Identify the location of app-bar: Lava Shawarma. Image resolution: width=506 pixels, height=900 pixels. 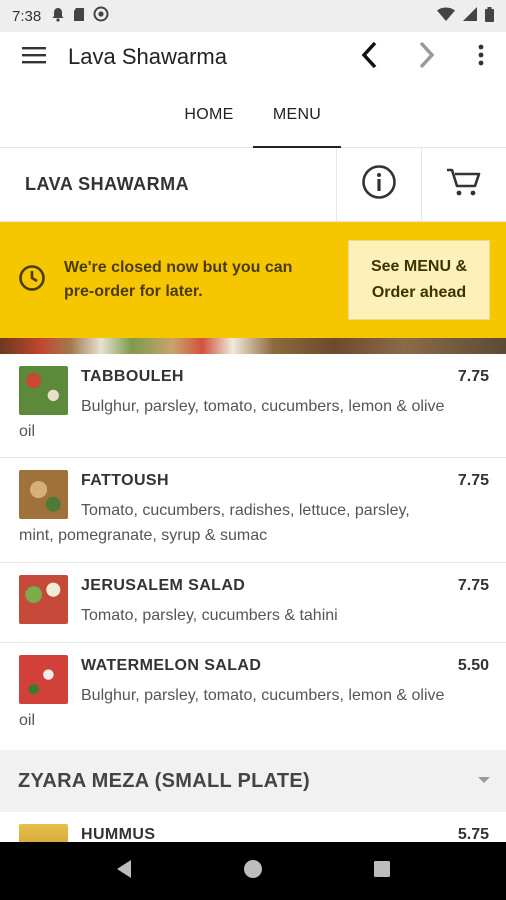
(253, 57).